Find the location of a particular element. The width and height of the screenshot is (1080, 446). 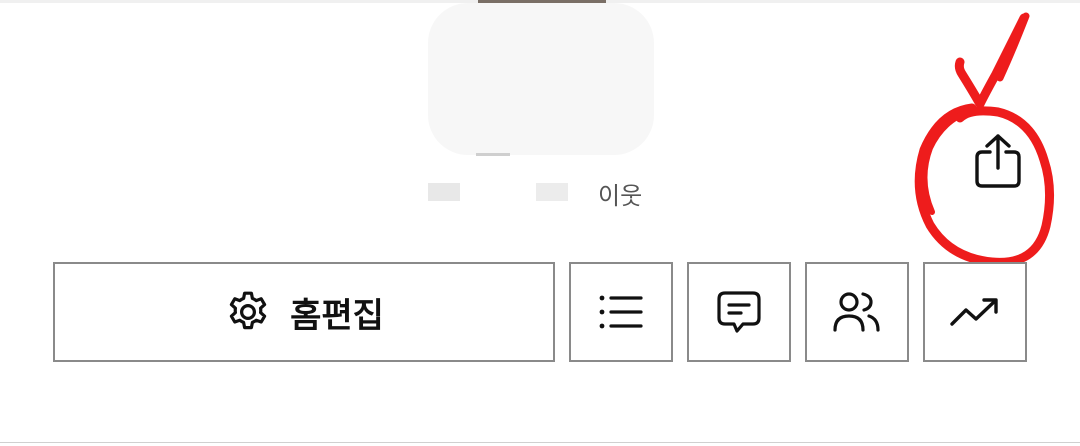

profile-avatar is located at coordinates (541, 79).